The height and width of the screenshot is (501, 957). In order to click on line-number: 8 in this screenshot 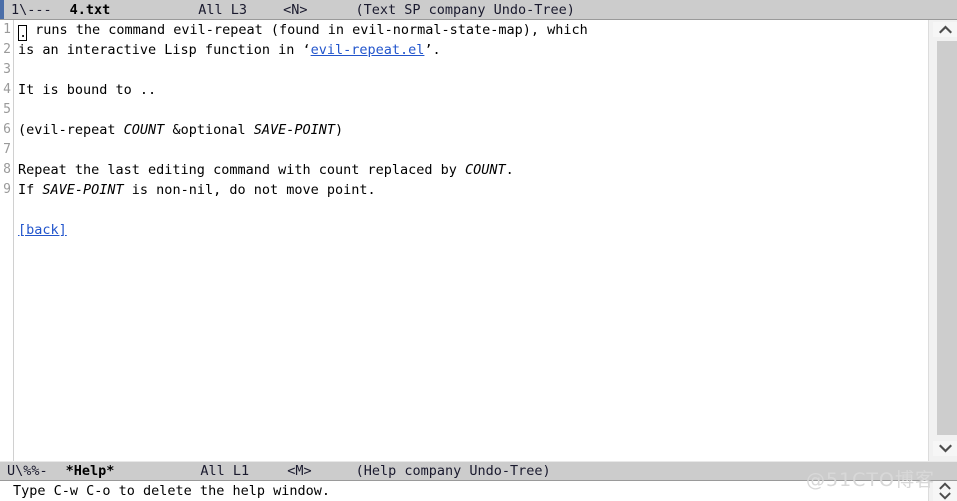, I will do `click(7, 169)`.